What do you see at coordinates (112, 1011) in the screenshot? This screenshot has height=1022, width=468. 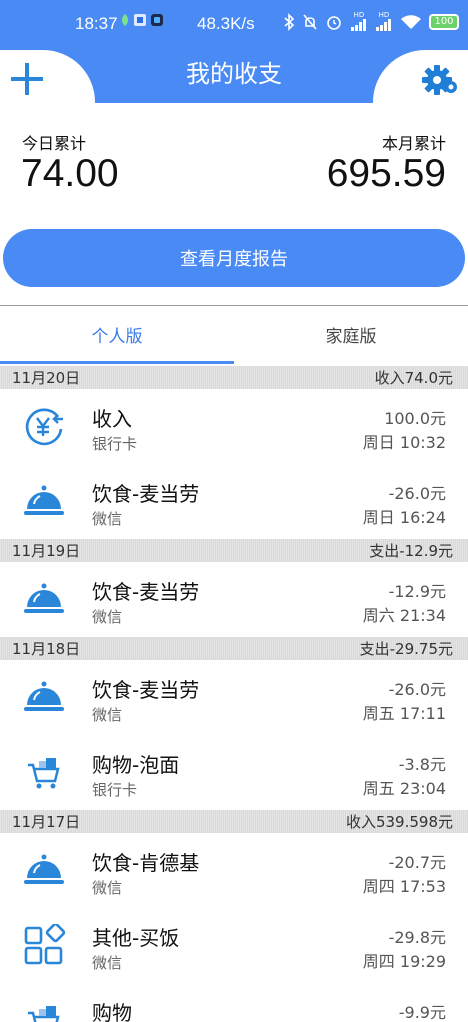 I see `record-category: 购物` at bounding box center [112, 1011].